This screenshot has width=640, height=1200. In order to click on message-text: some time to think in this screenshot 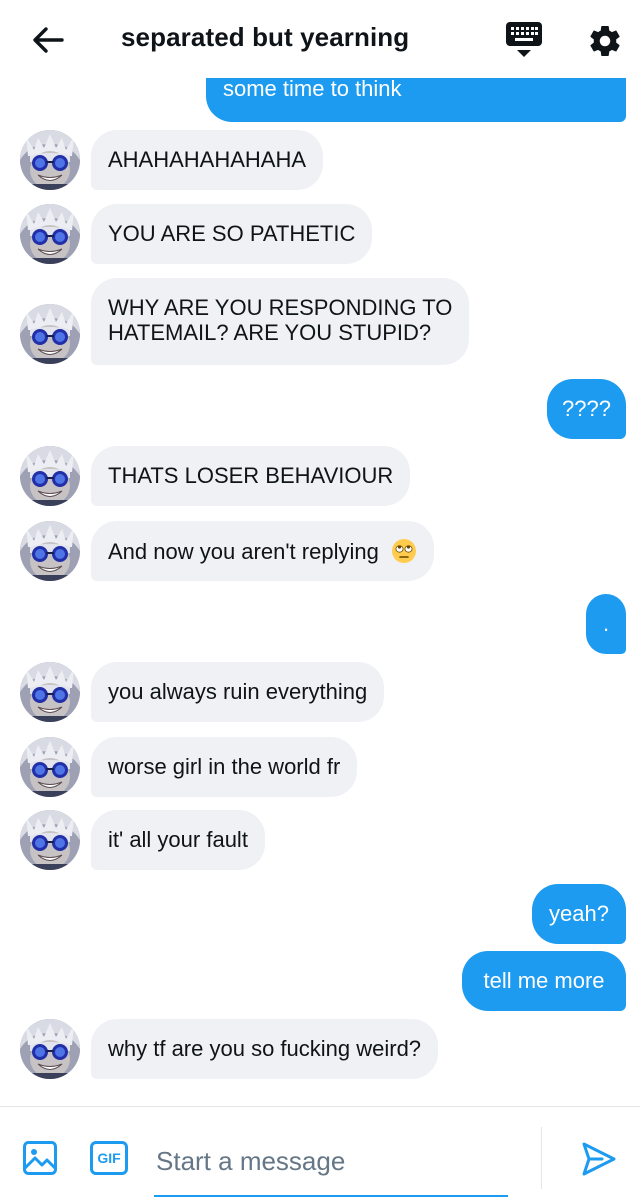, I will do `click(312, 89)`.